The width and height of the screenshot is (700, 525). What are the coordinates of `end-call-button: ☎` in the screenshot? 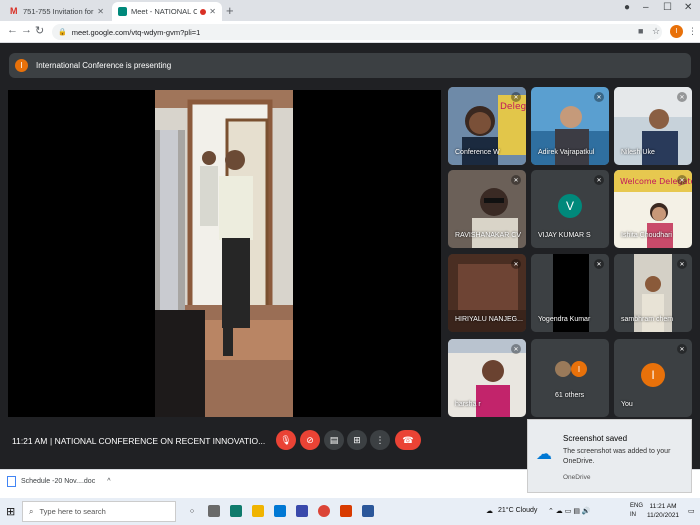 It's located at (408, 440).